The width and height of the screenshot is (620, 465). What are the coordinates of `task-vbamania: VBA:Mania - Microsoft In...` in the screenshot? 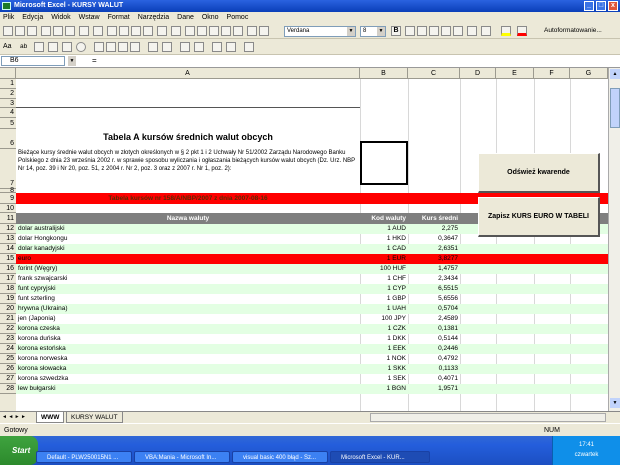 It's located at (182, 457).